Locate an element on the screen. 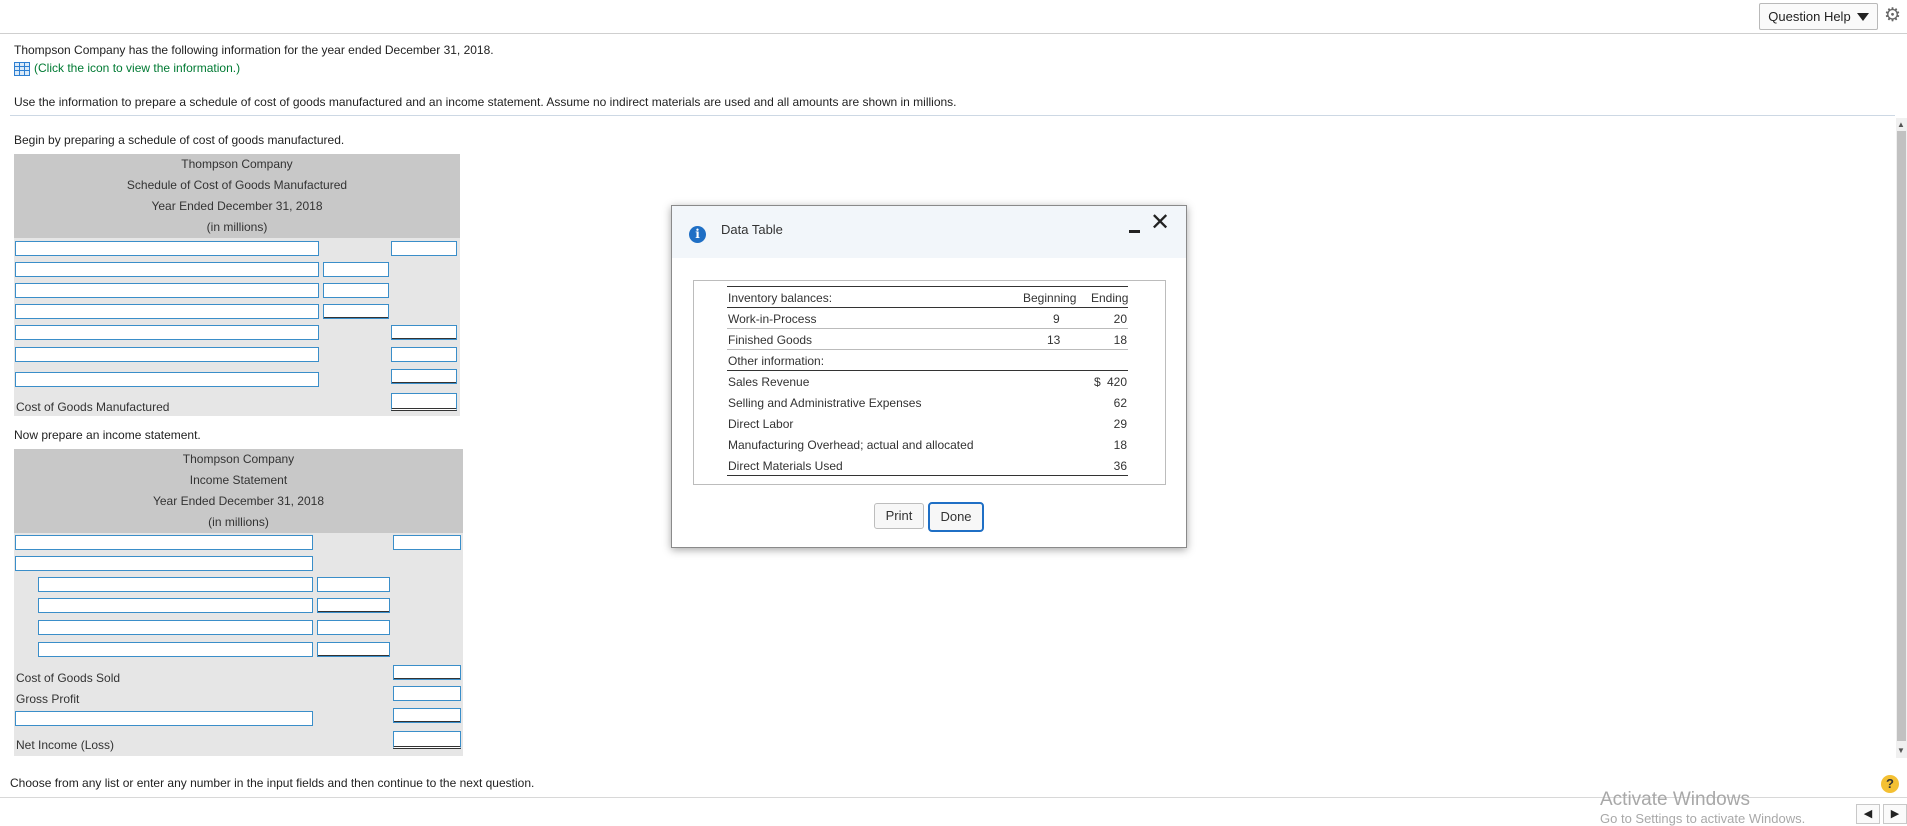  row-value: 18 is located at coordinates (1120, 445).